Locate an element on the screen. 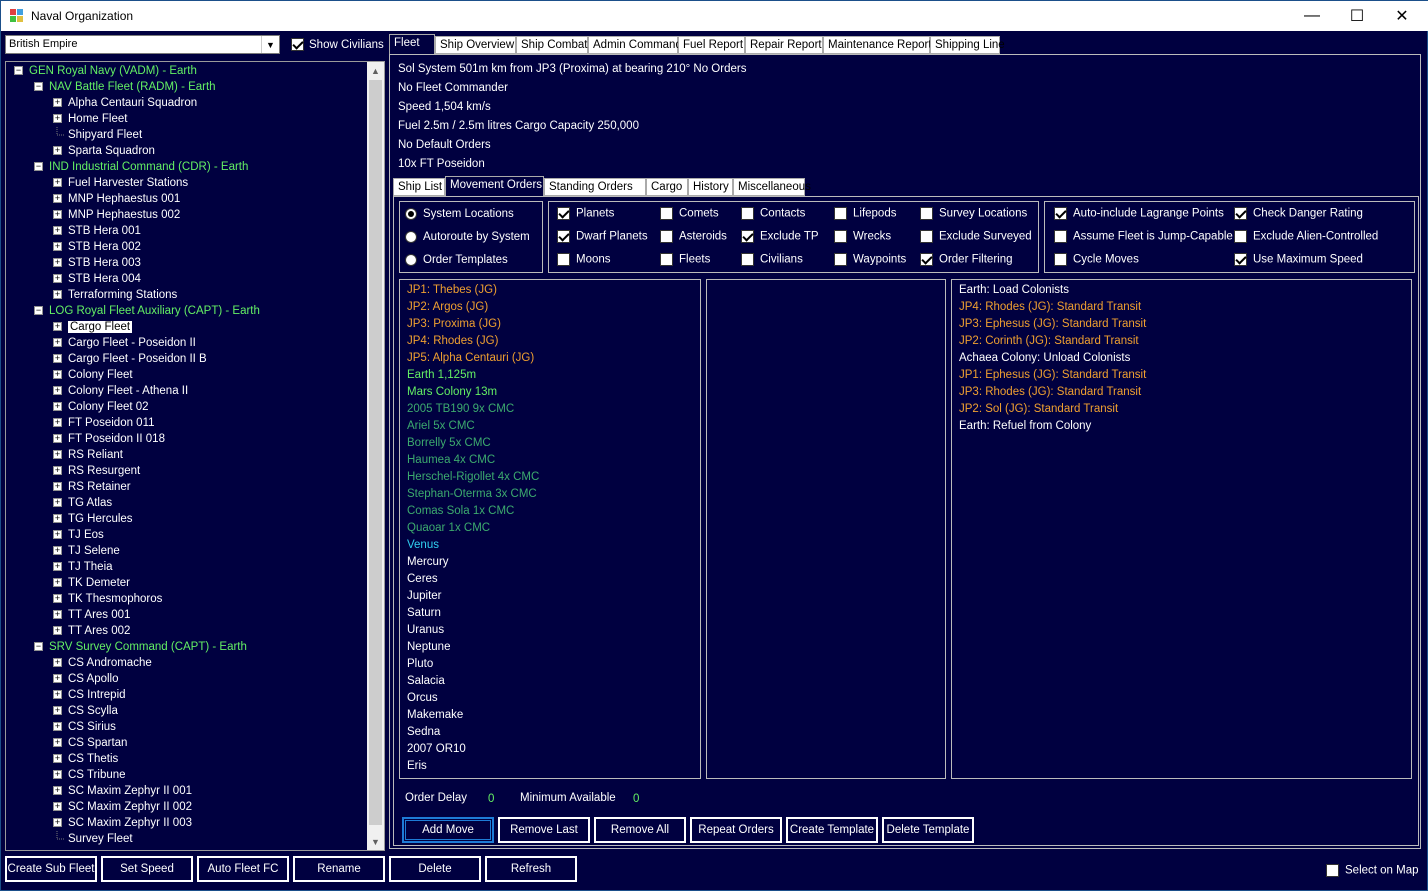 The height and width of the screenshot is (891, 1428). list-item: Haumea 4x CMC is located at coordinates (451, 460).